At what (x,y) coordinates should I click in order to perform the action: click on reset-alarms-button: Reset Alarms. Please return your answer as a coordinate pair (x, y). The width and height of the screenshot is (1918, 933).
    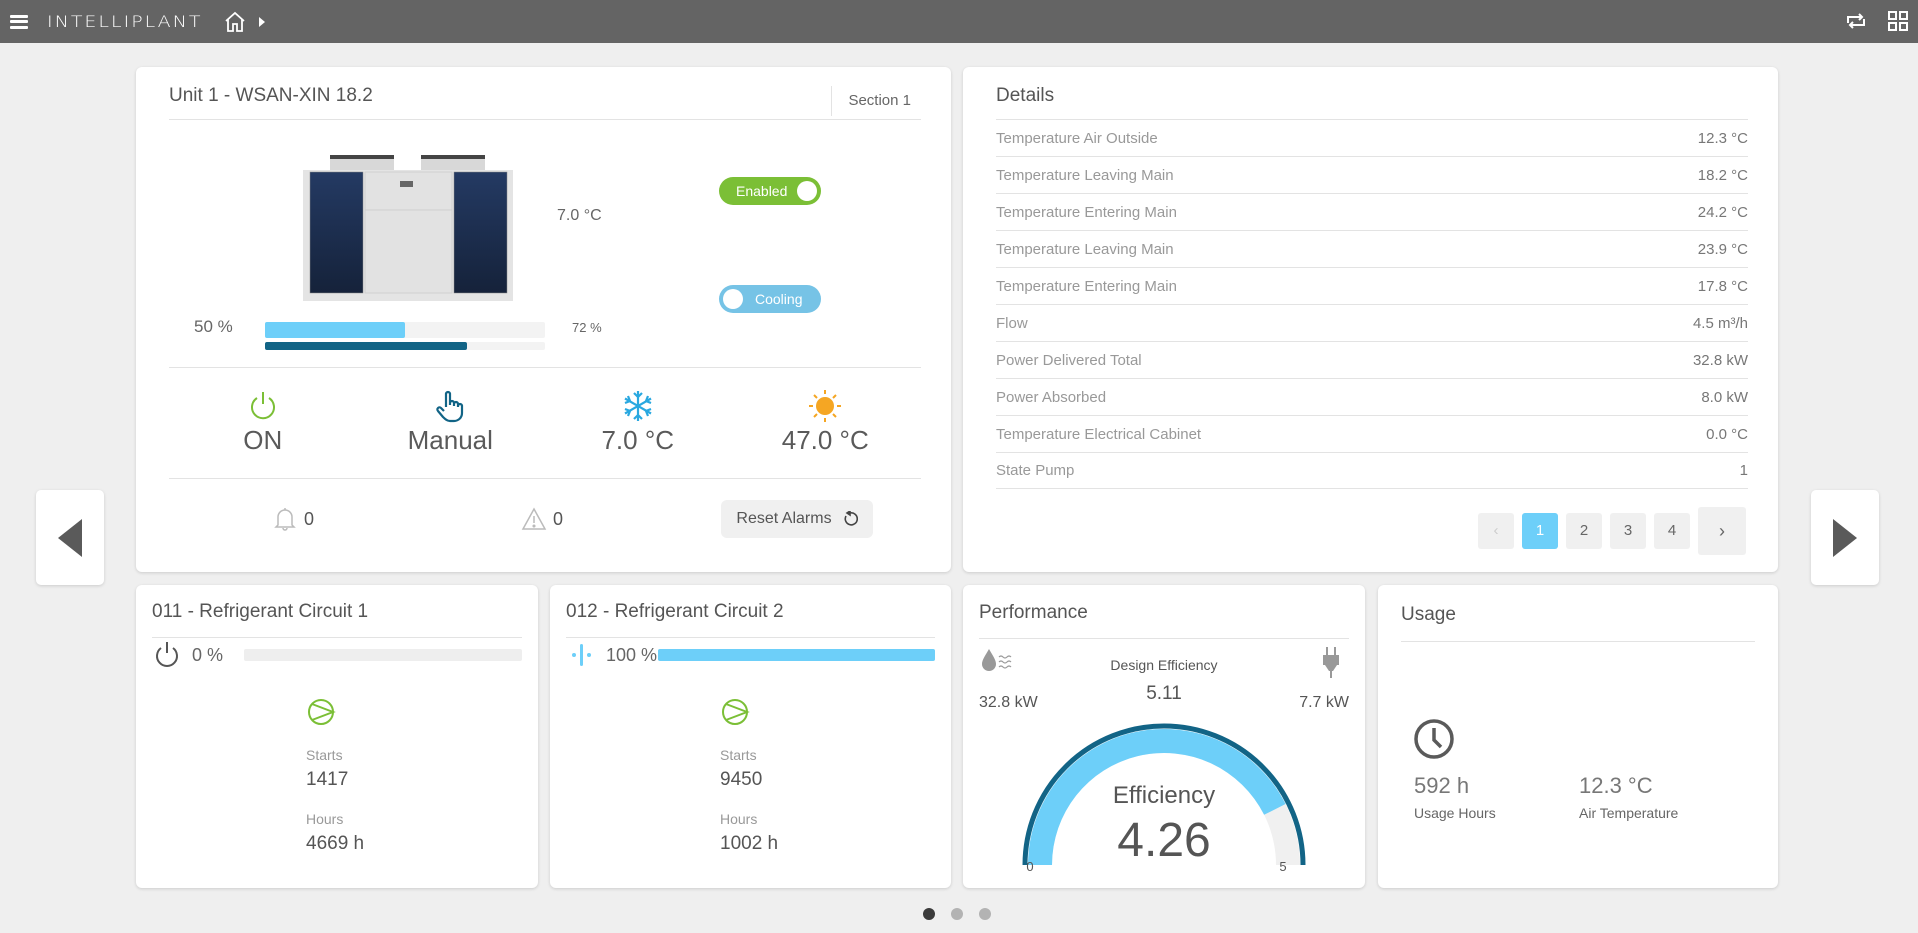
    Looking at the image, I should click on (797, 519).